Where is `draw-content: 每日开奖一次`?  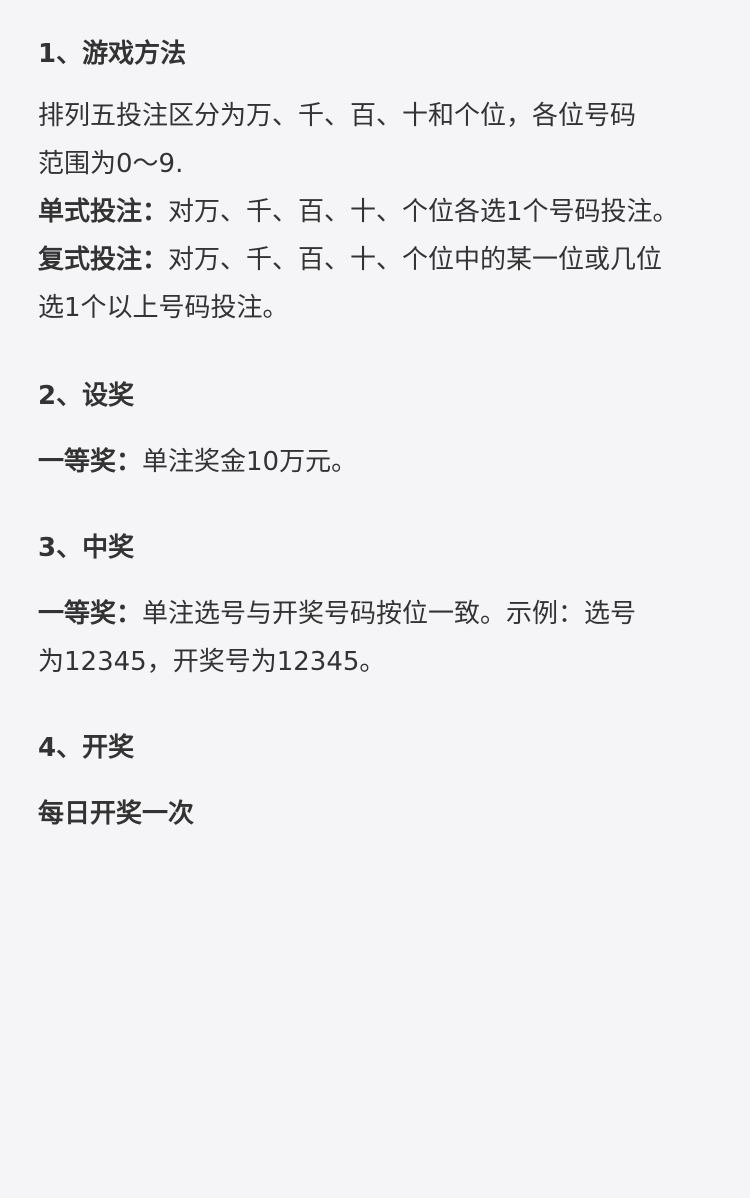
draw-content: 每日开奖一次 is located at coordinates (377, 814).